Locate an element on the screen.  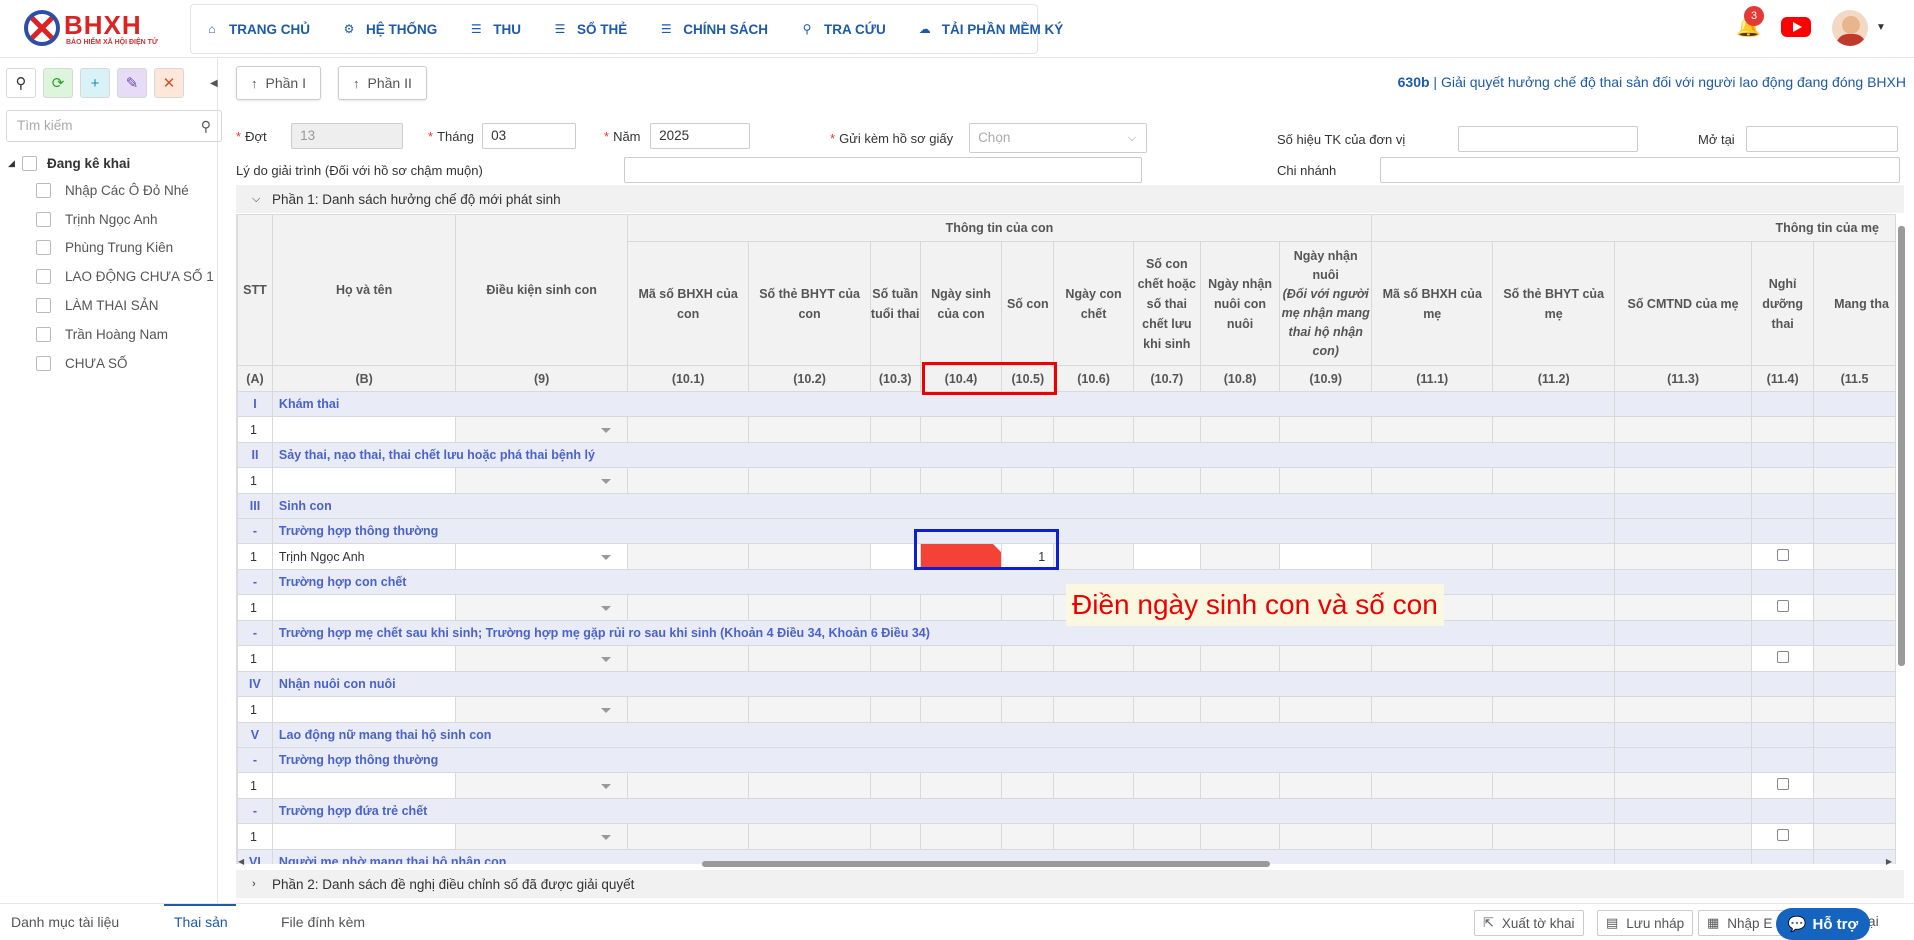
export-button: ⇱ Xuất tờ khai is located at coordinates (1529, 923).